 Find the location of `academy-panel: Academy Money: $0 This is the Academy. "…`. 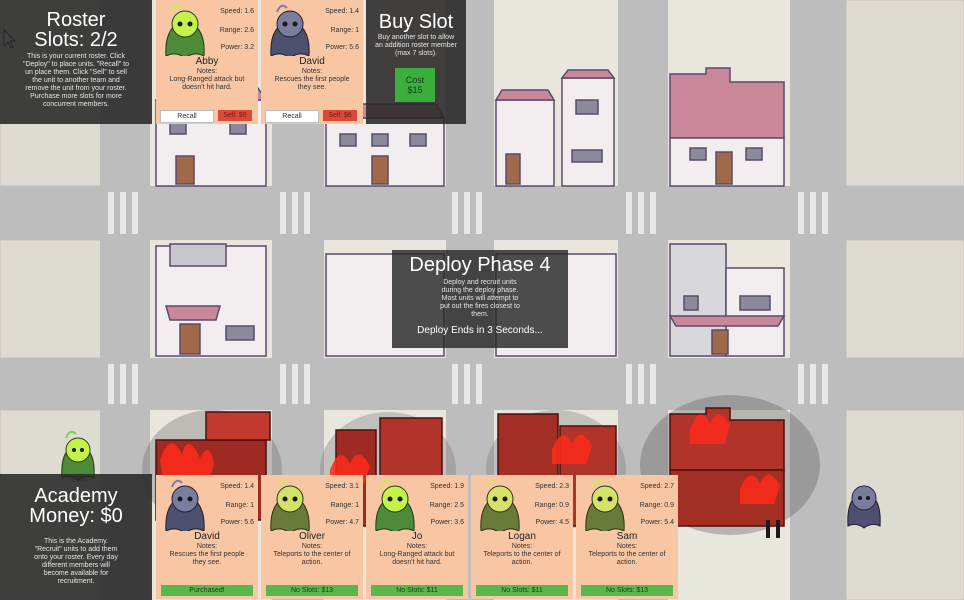

academy-panel: Academy Money: $0 This is the Academy. "… is located at coordinates (76, 537).